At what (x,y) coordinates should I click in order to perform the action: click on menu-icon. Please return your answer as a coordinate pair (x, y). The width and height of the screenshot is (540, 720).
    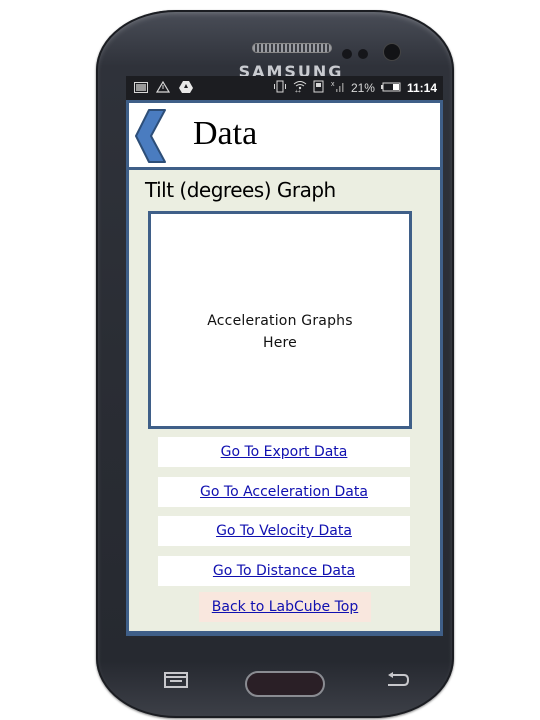
    Looking at the image, I should click on (176, 680).